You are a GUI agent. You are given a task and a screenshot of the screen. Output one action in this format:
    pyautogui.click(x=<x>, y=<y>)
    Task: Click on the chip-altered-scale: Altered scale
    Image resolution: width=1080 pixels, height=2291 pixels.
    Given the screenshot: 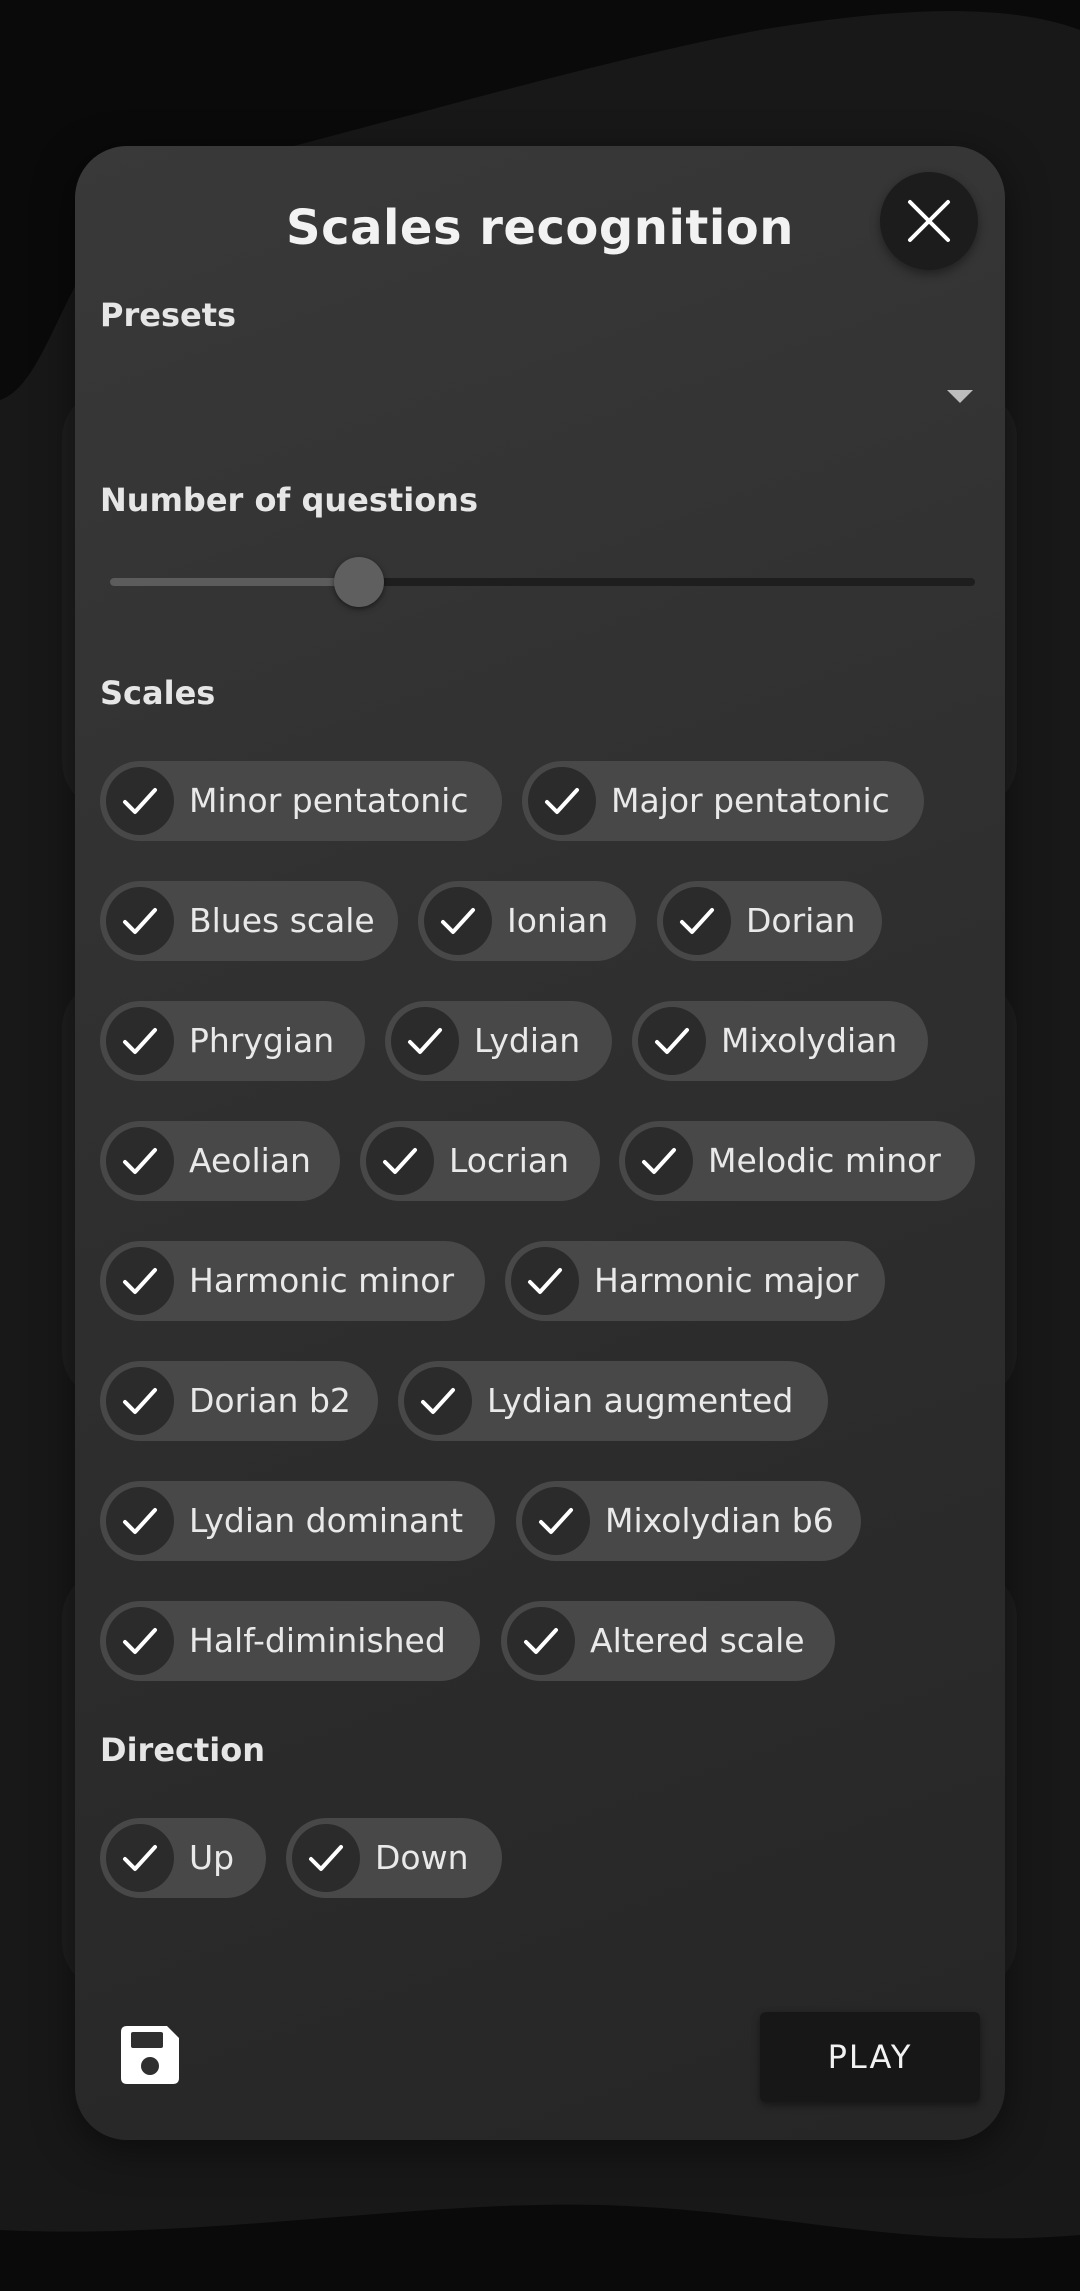 What is the action you would take?
    pyautogui.click(x=668, y=1641)
    